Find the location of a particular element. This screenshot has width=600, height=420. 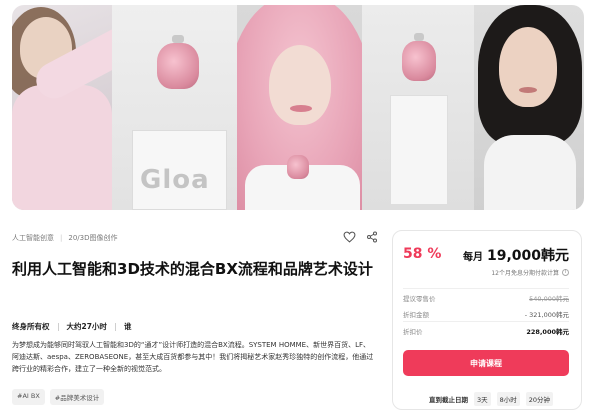

countdown-hours: 8小时 is located at coordinates (508, 399).